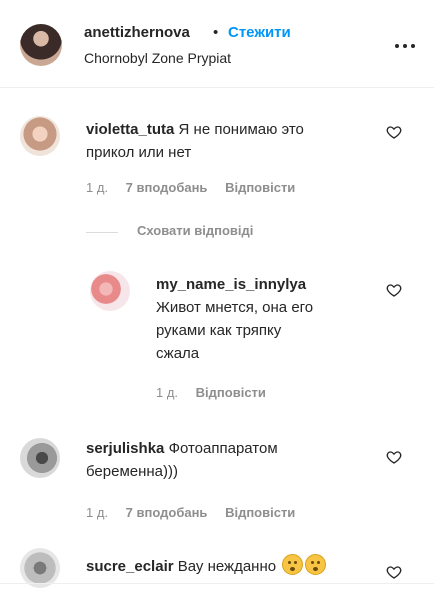  Describe the element at coordinates (217, 583) in the screenshot. I see `divider` at that location.